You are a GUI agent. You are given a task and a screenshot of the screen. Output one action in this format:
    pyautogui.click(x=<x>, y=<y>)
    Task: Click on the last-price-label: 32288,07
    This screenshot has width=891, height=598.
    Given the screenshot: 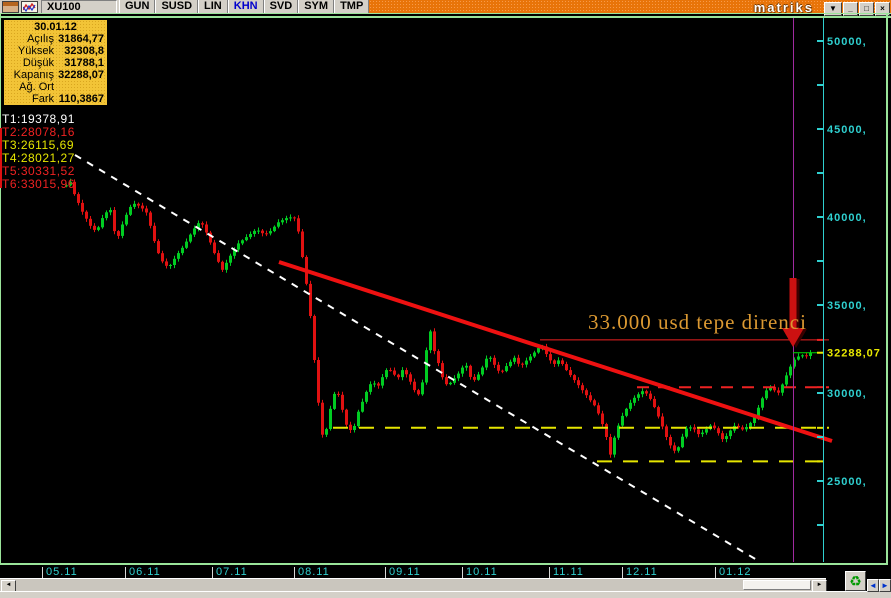 What is the action you would take?
    pyautogui.click(x=854, y=354)
    